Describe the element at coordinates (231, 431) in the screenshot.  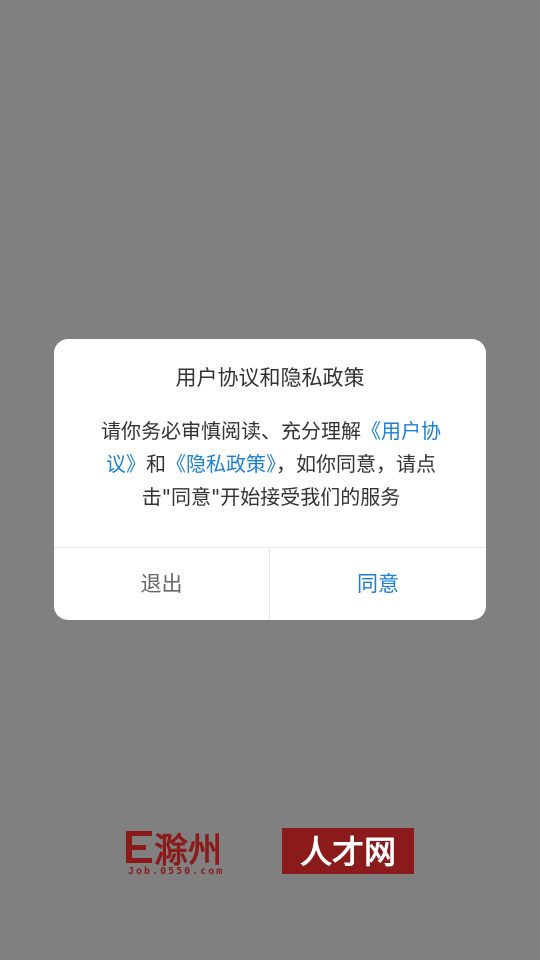
I see `message-prefix: 请你务必审慎阅读、充分理解` at that location.